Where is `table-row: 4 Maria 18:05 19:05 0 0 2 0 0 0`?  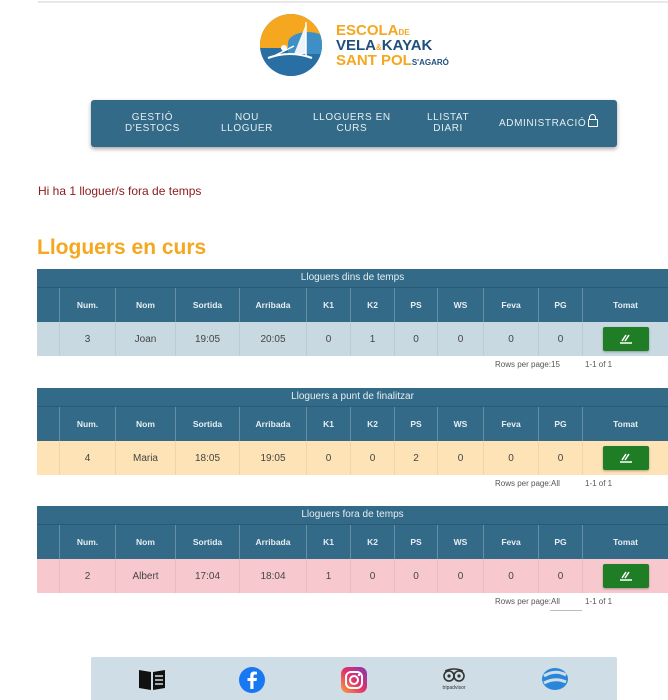 table-row: 4 Maria 18:05 19:05 0 0 2 0 0 0 is located at coordinates (352, 458).